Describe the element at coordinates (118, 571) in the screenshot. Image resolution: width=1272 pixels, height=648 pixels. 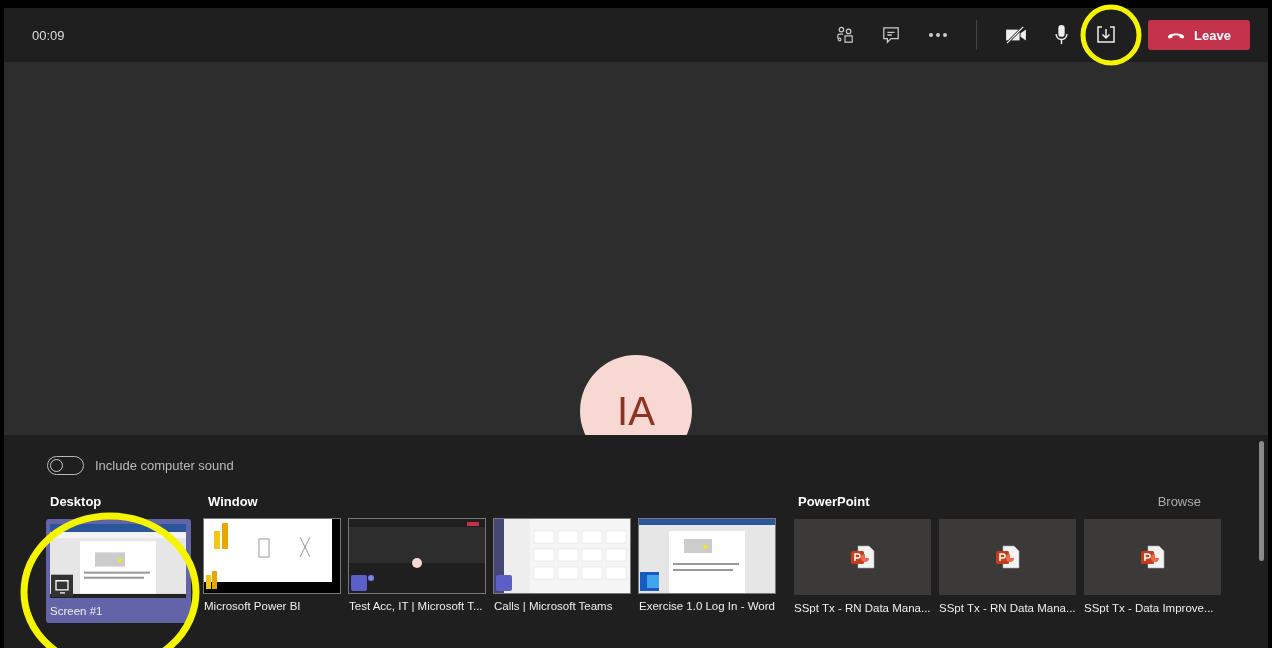
I see `screen-tile: Screen #1` at that location.